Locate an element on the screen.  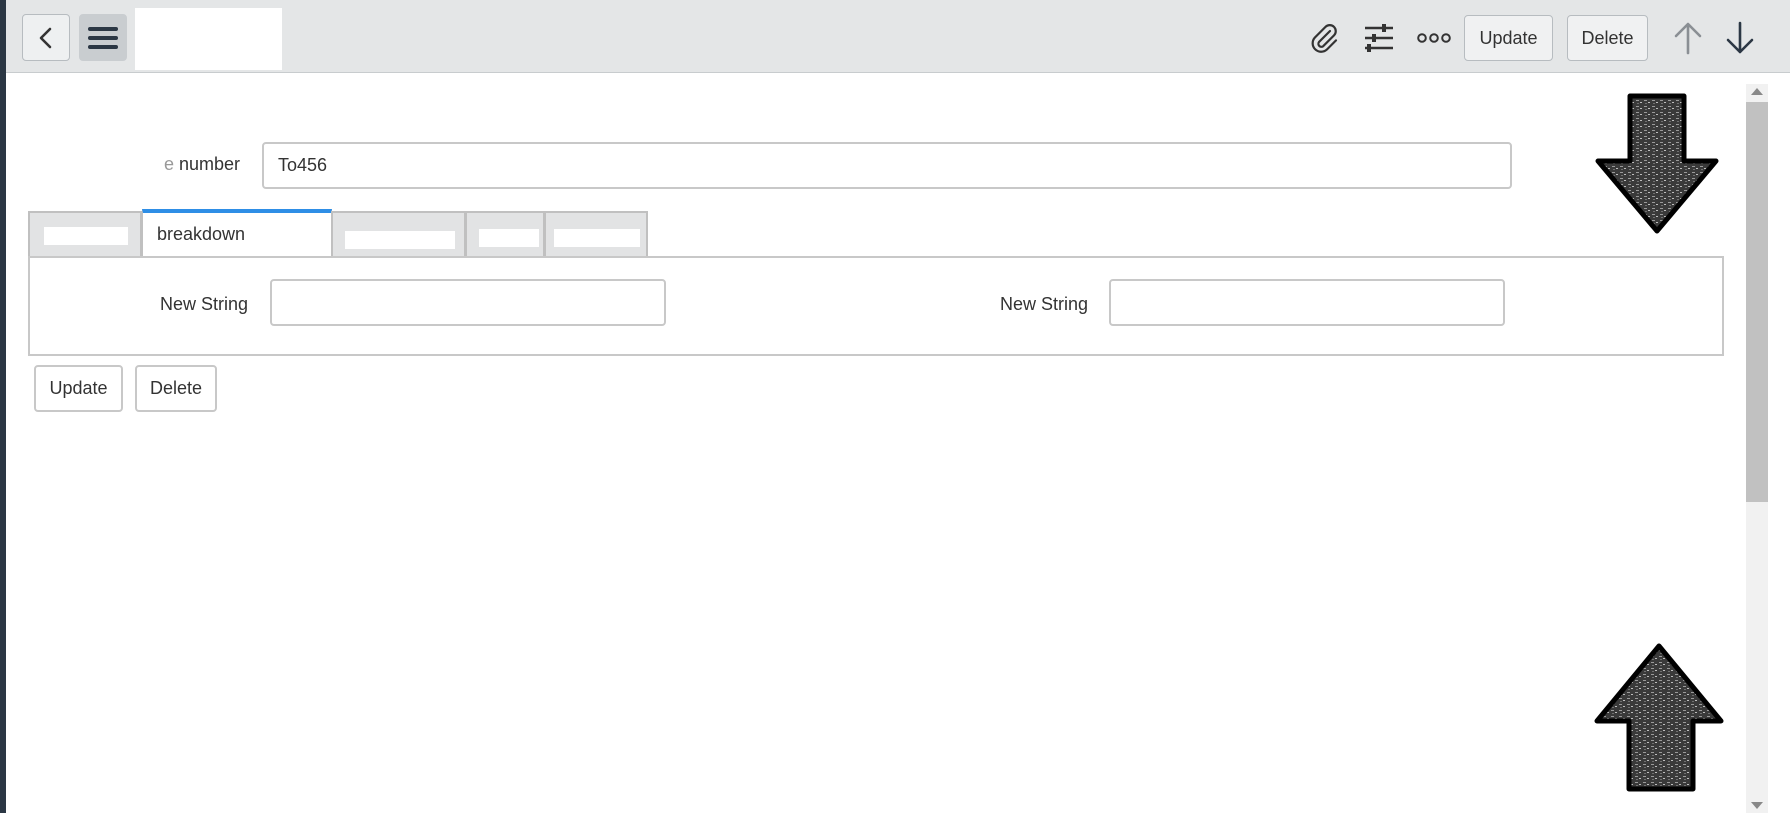
hamburger-menu-icon is located at coordinates (103, 37).